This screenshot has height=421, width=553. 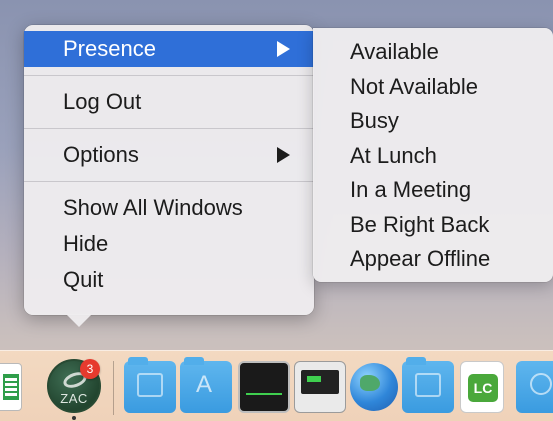 I want to click on lc-logo-icon: LC, so click(x=483, y=388).